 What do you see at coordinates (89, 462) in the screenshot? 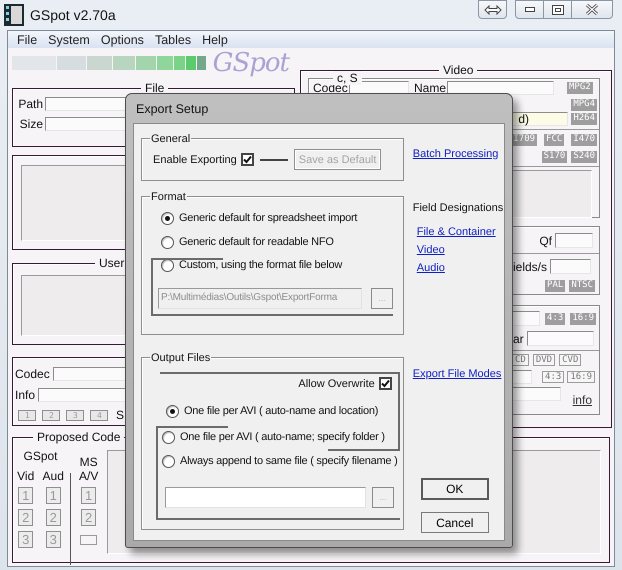
I see `column-title: MS` at bounding box center [89, 462].